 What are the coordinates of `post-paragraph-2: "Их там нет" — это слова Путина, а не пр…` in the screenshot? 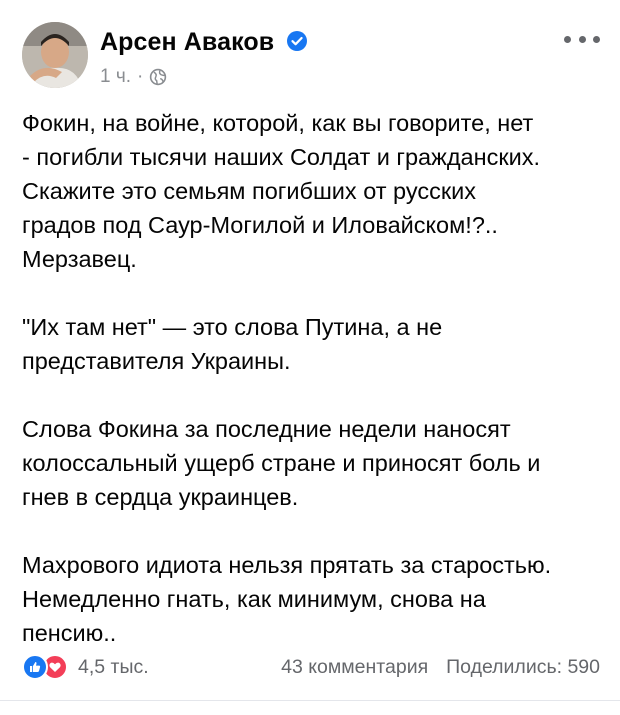 It's located at (232, 344).